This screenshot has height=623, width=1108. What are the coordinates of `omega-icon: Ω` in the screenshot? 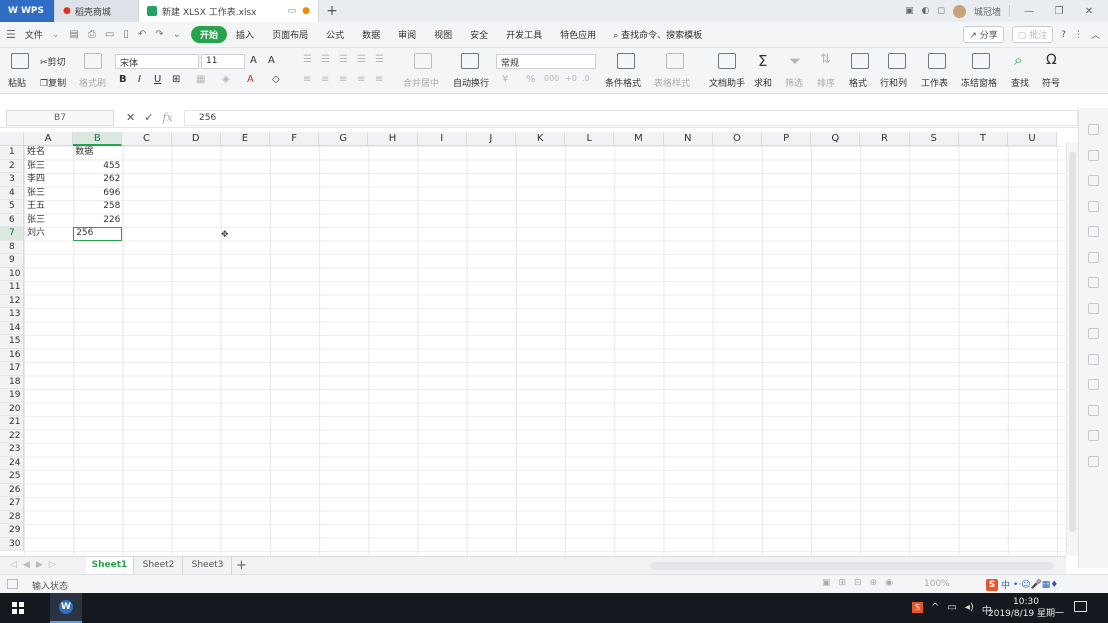 It's located at (1051, 60).